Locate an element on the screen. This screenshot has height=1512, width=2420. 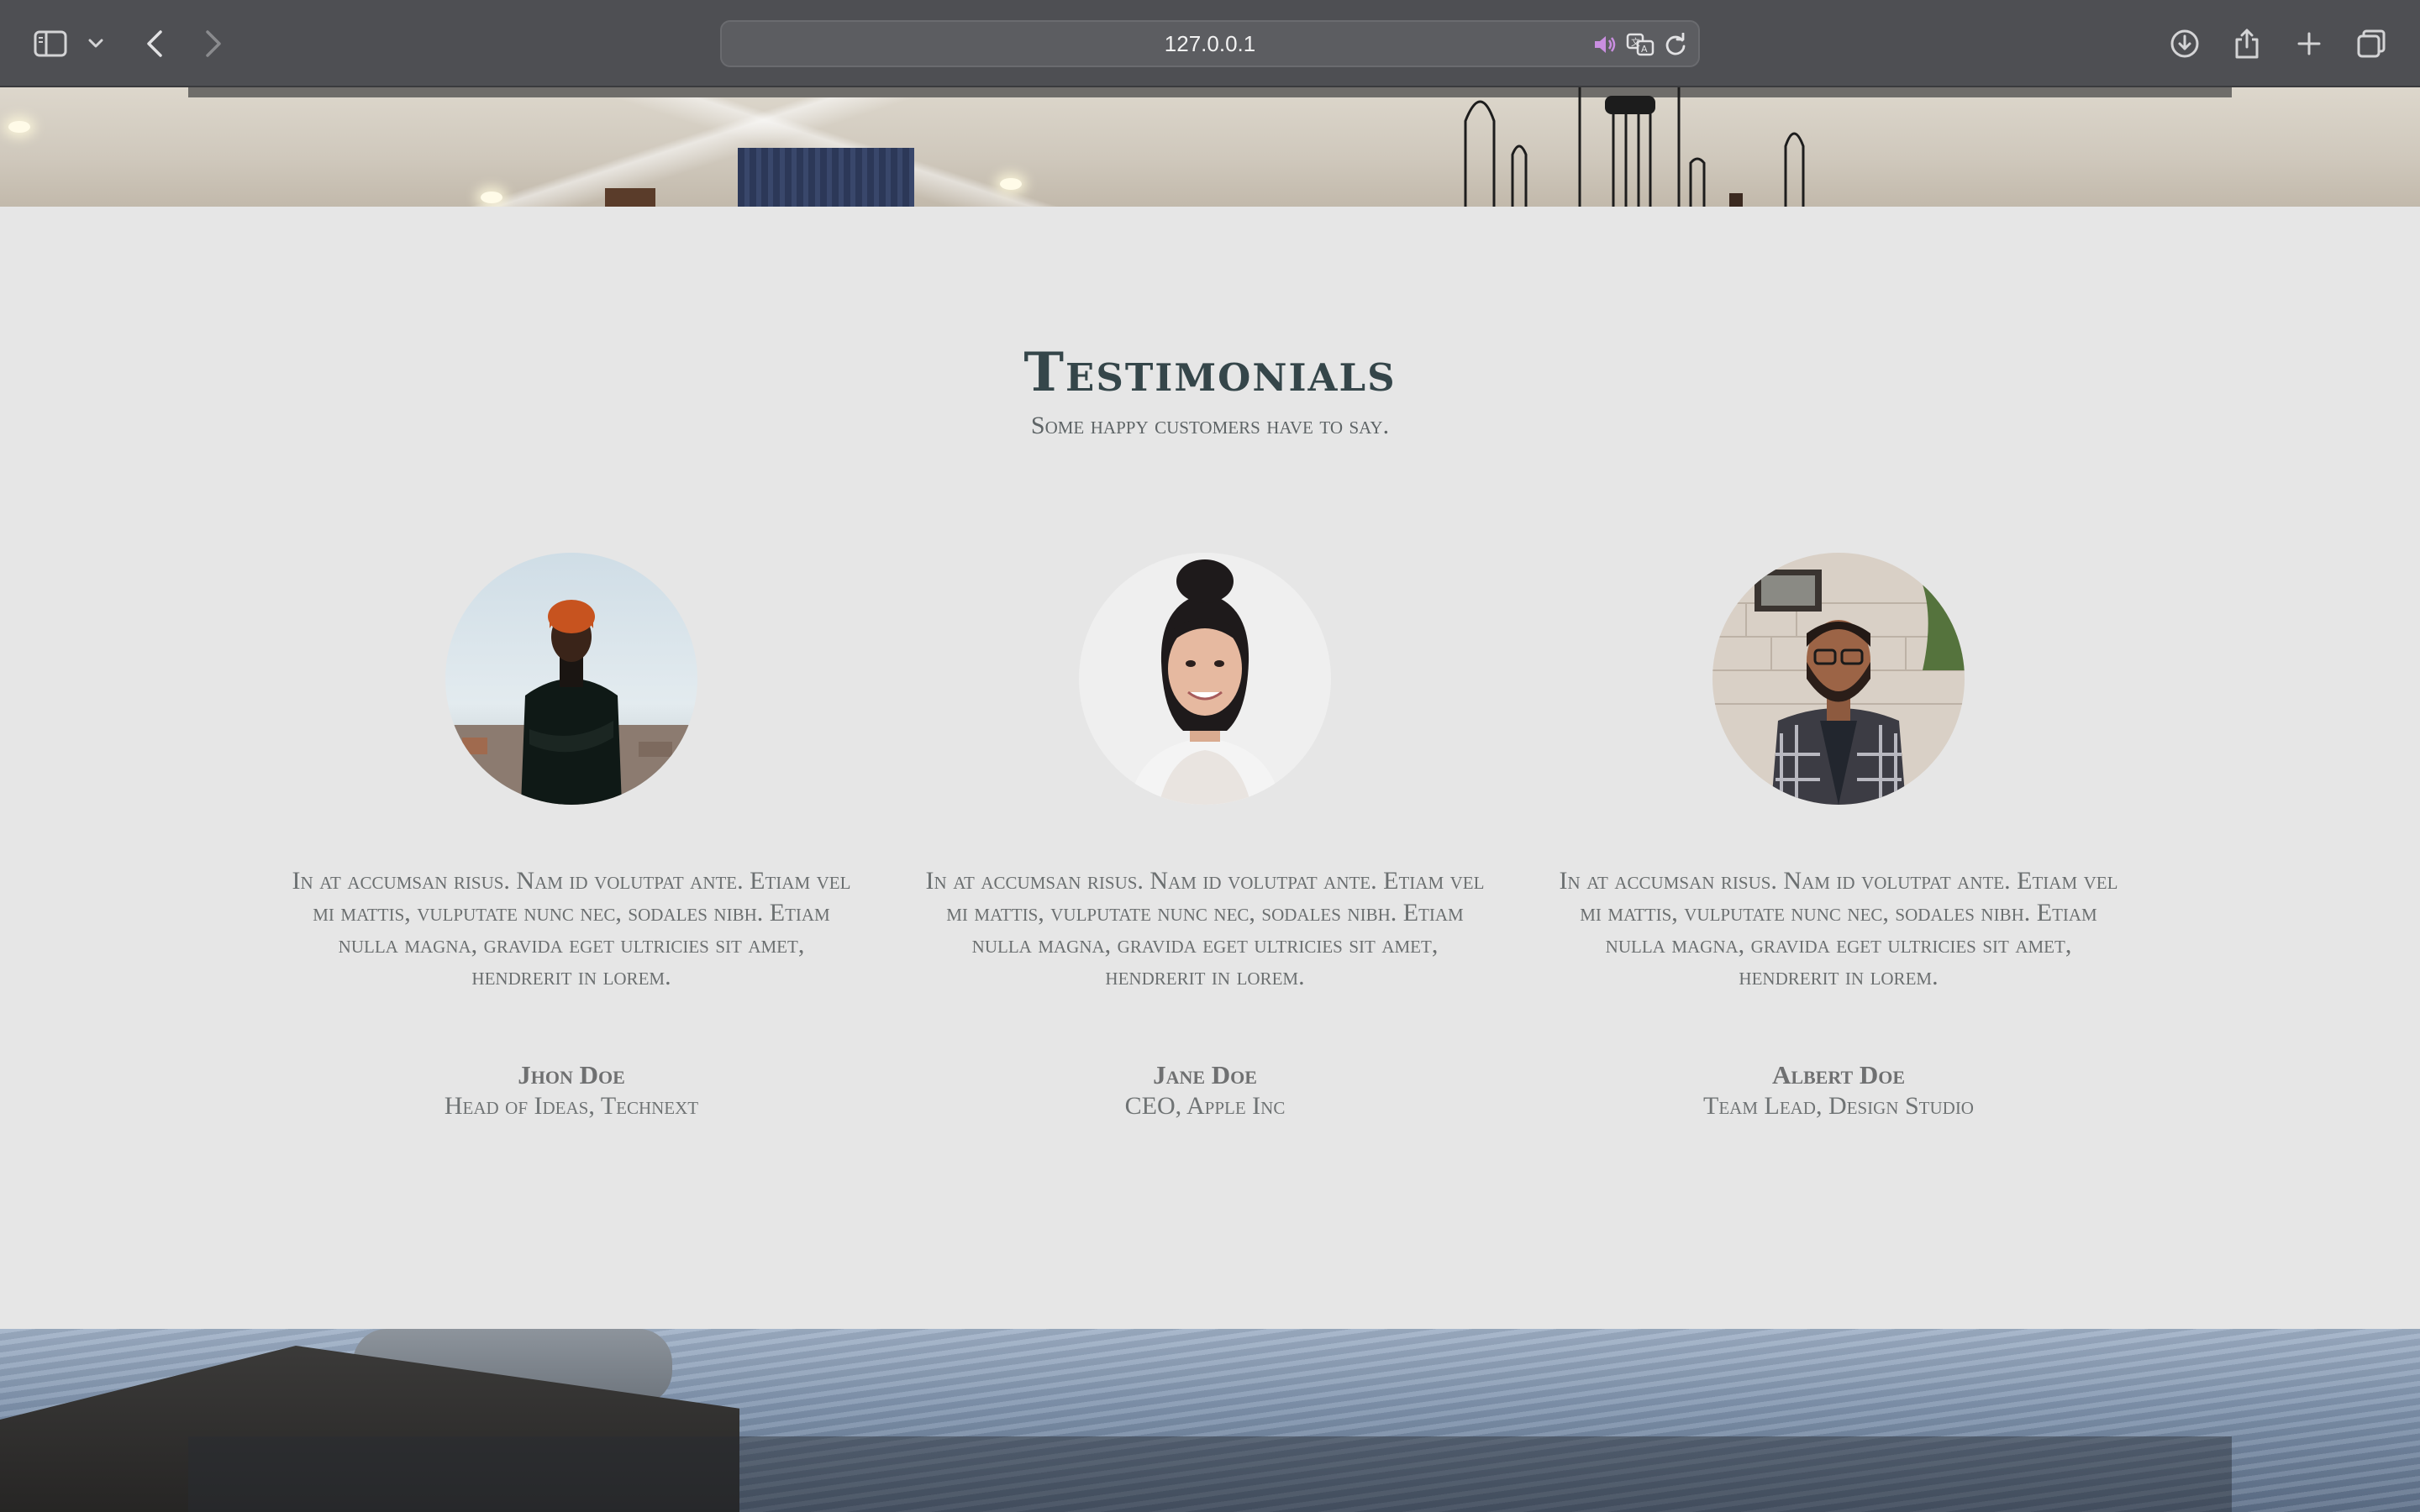
sidebar-menu-button is located at coordinates (96, 43).